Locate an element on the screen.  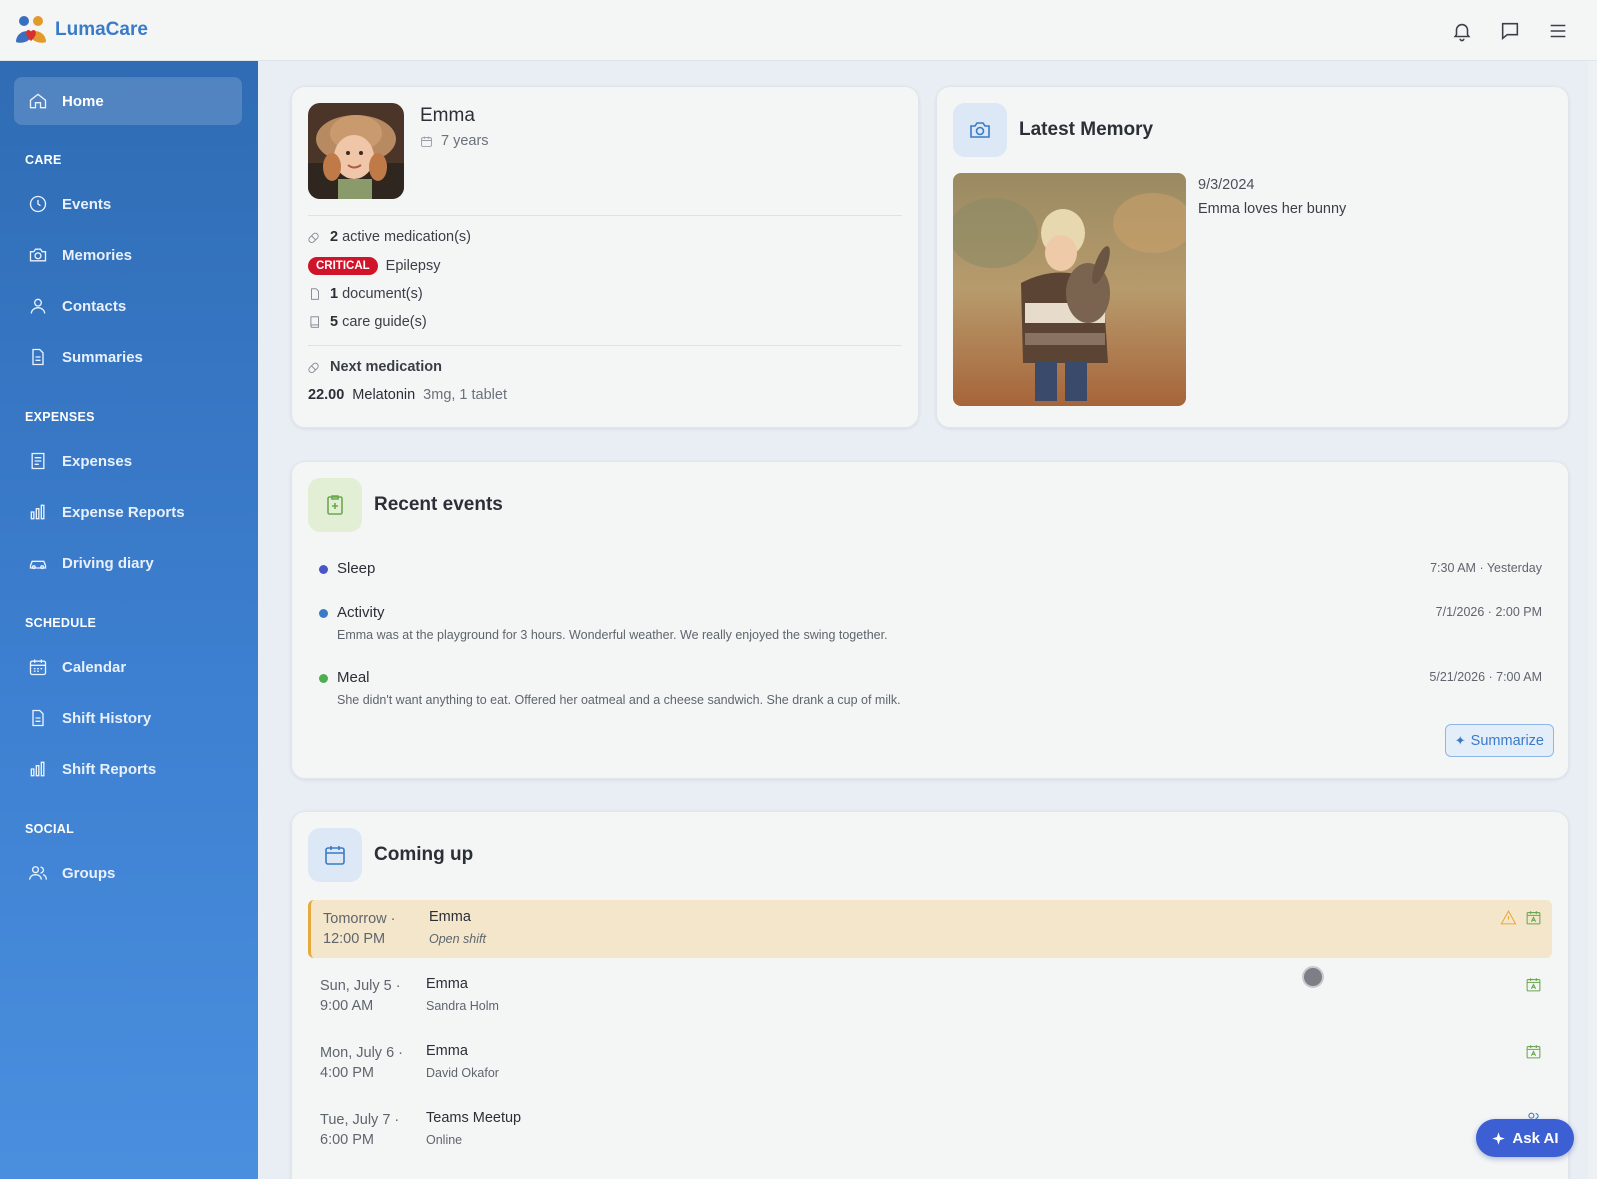
mouse-cursor-indicator is located at coordinates (1313, 977).